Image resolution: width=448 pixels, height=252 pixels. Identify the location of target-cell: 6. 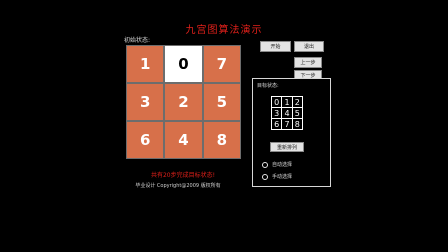
(277, 124).